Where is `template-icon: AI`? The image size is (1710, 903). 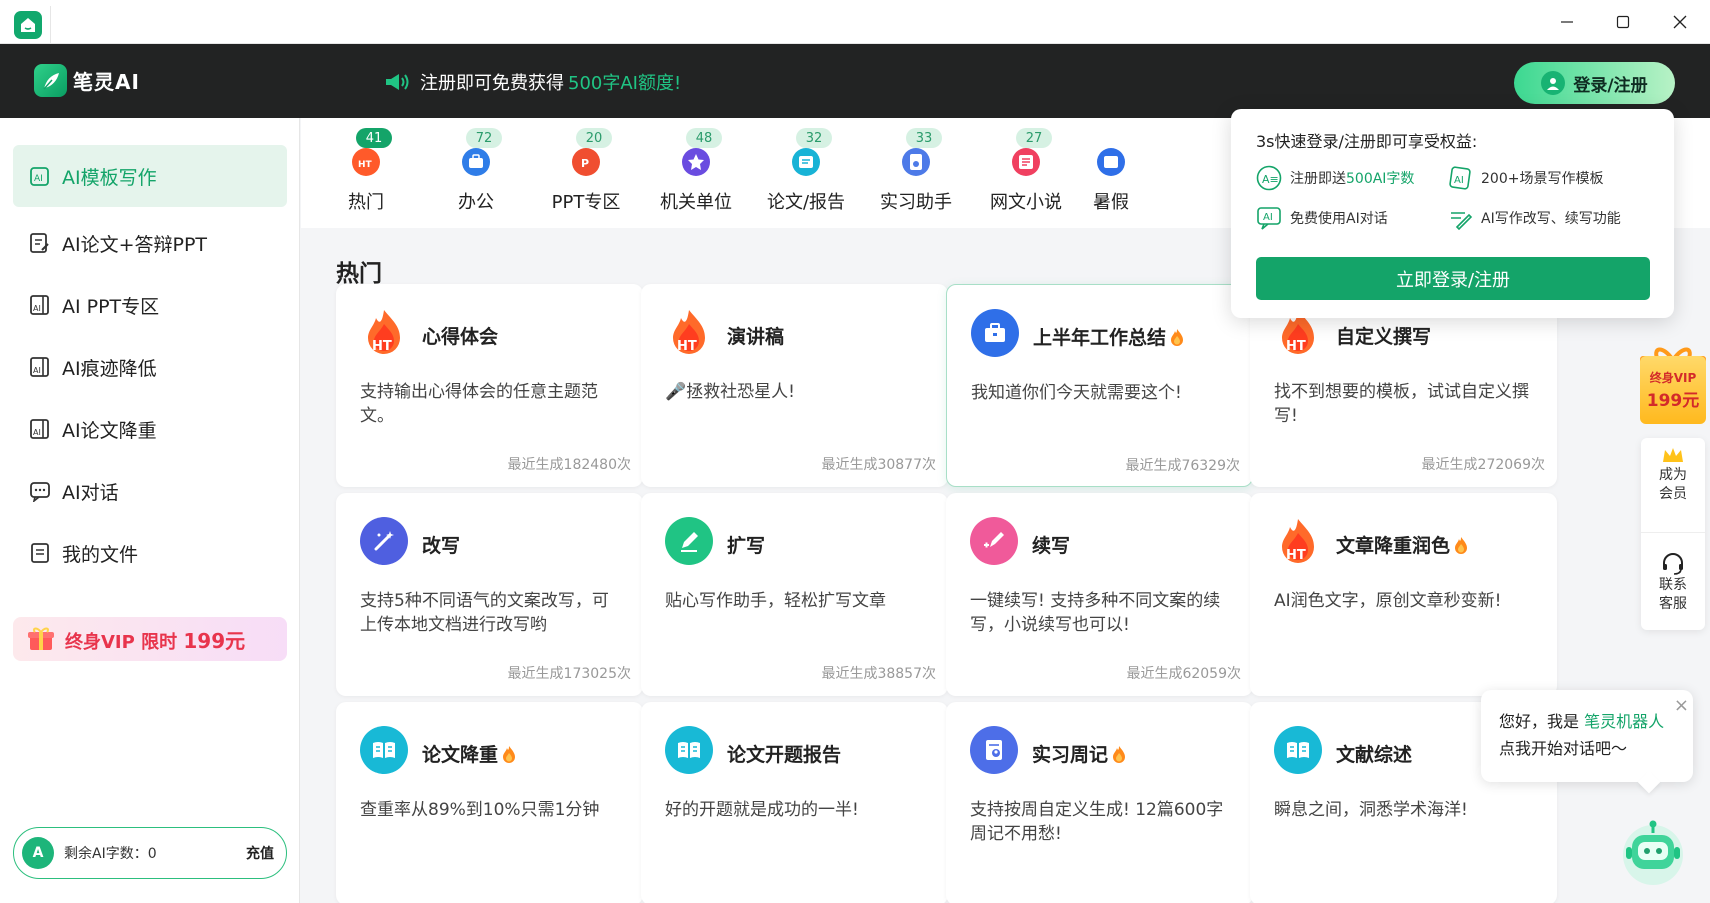 template-icon: AI is located at coordinates (40, 176).